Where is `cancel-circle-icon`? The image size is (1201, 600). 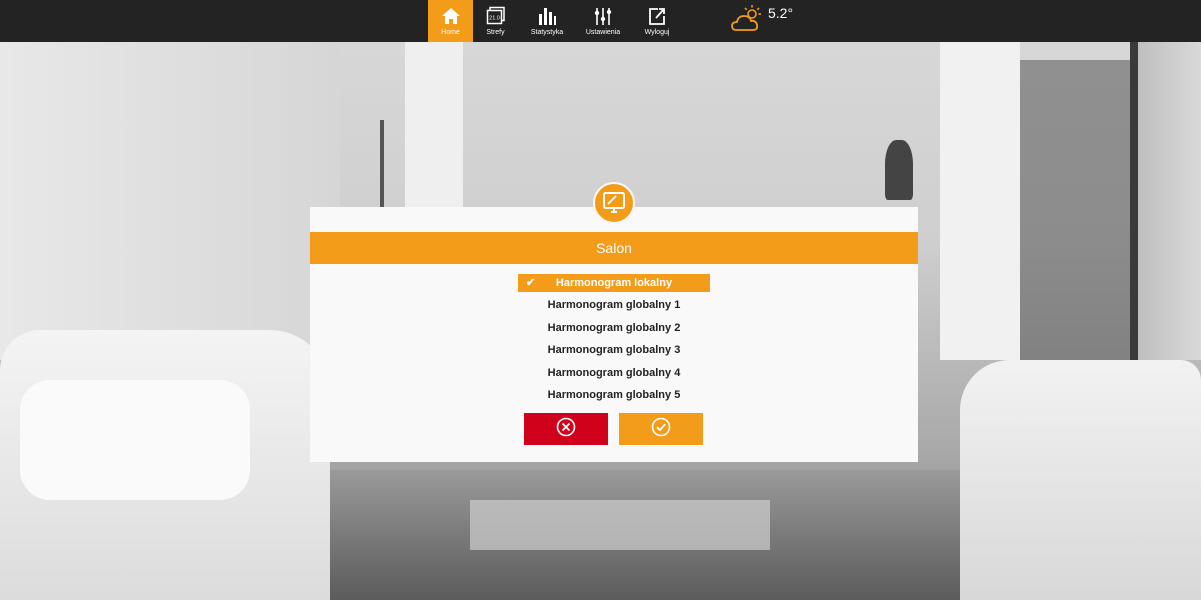
cancel-circle-icon is located at coordinates (566, 429).